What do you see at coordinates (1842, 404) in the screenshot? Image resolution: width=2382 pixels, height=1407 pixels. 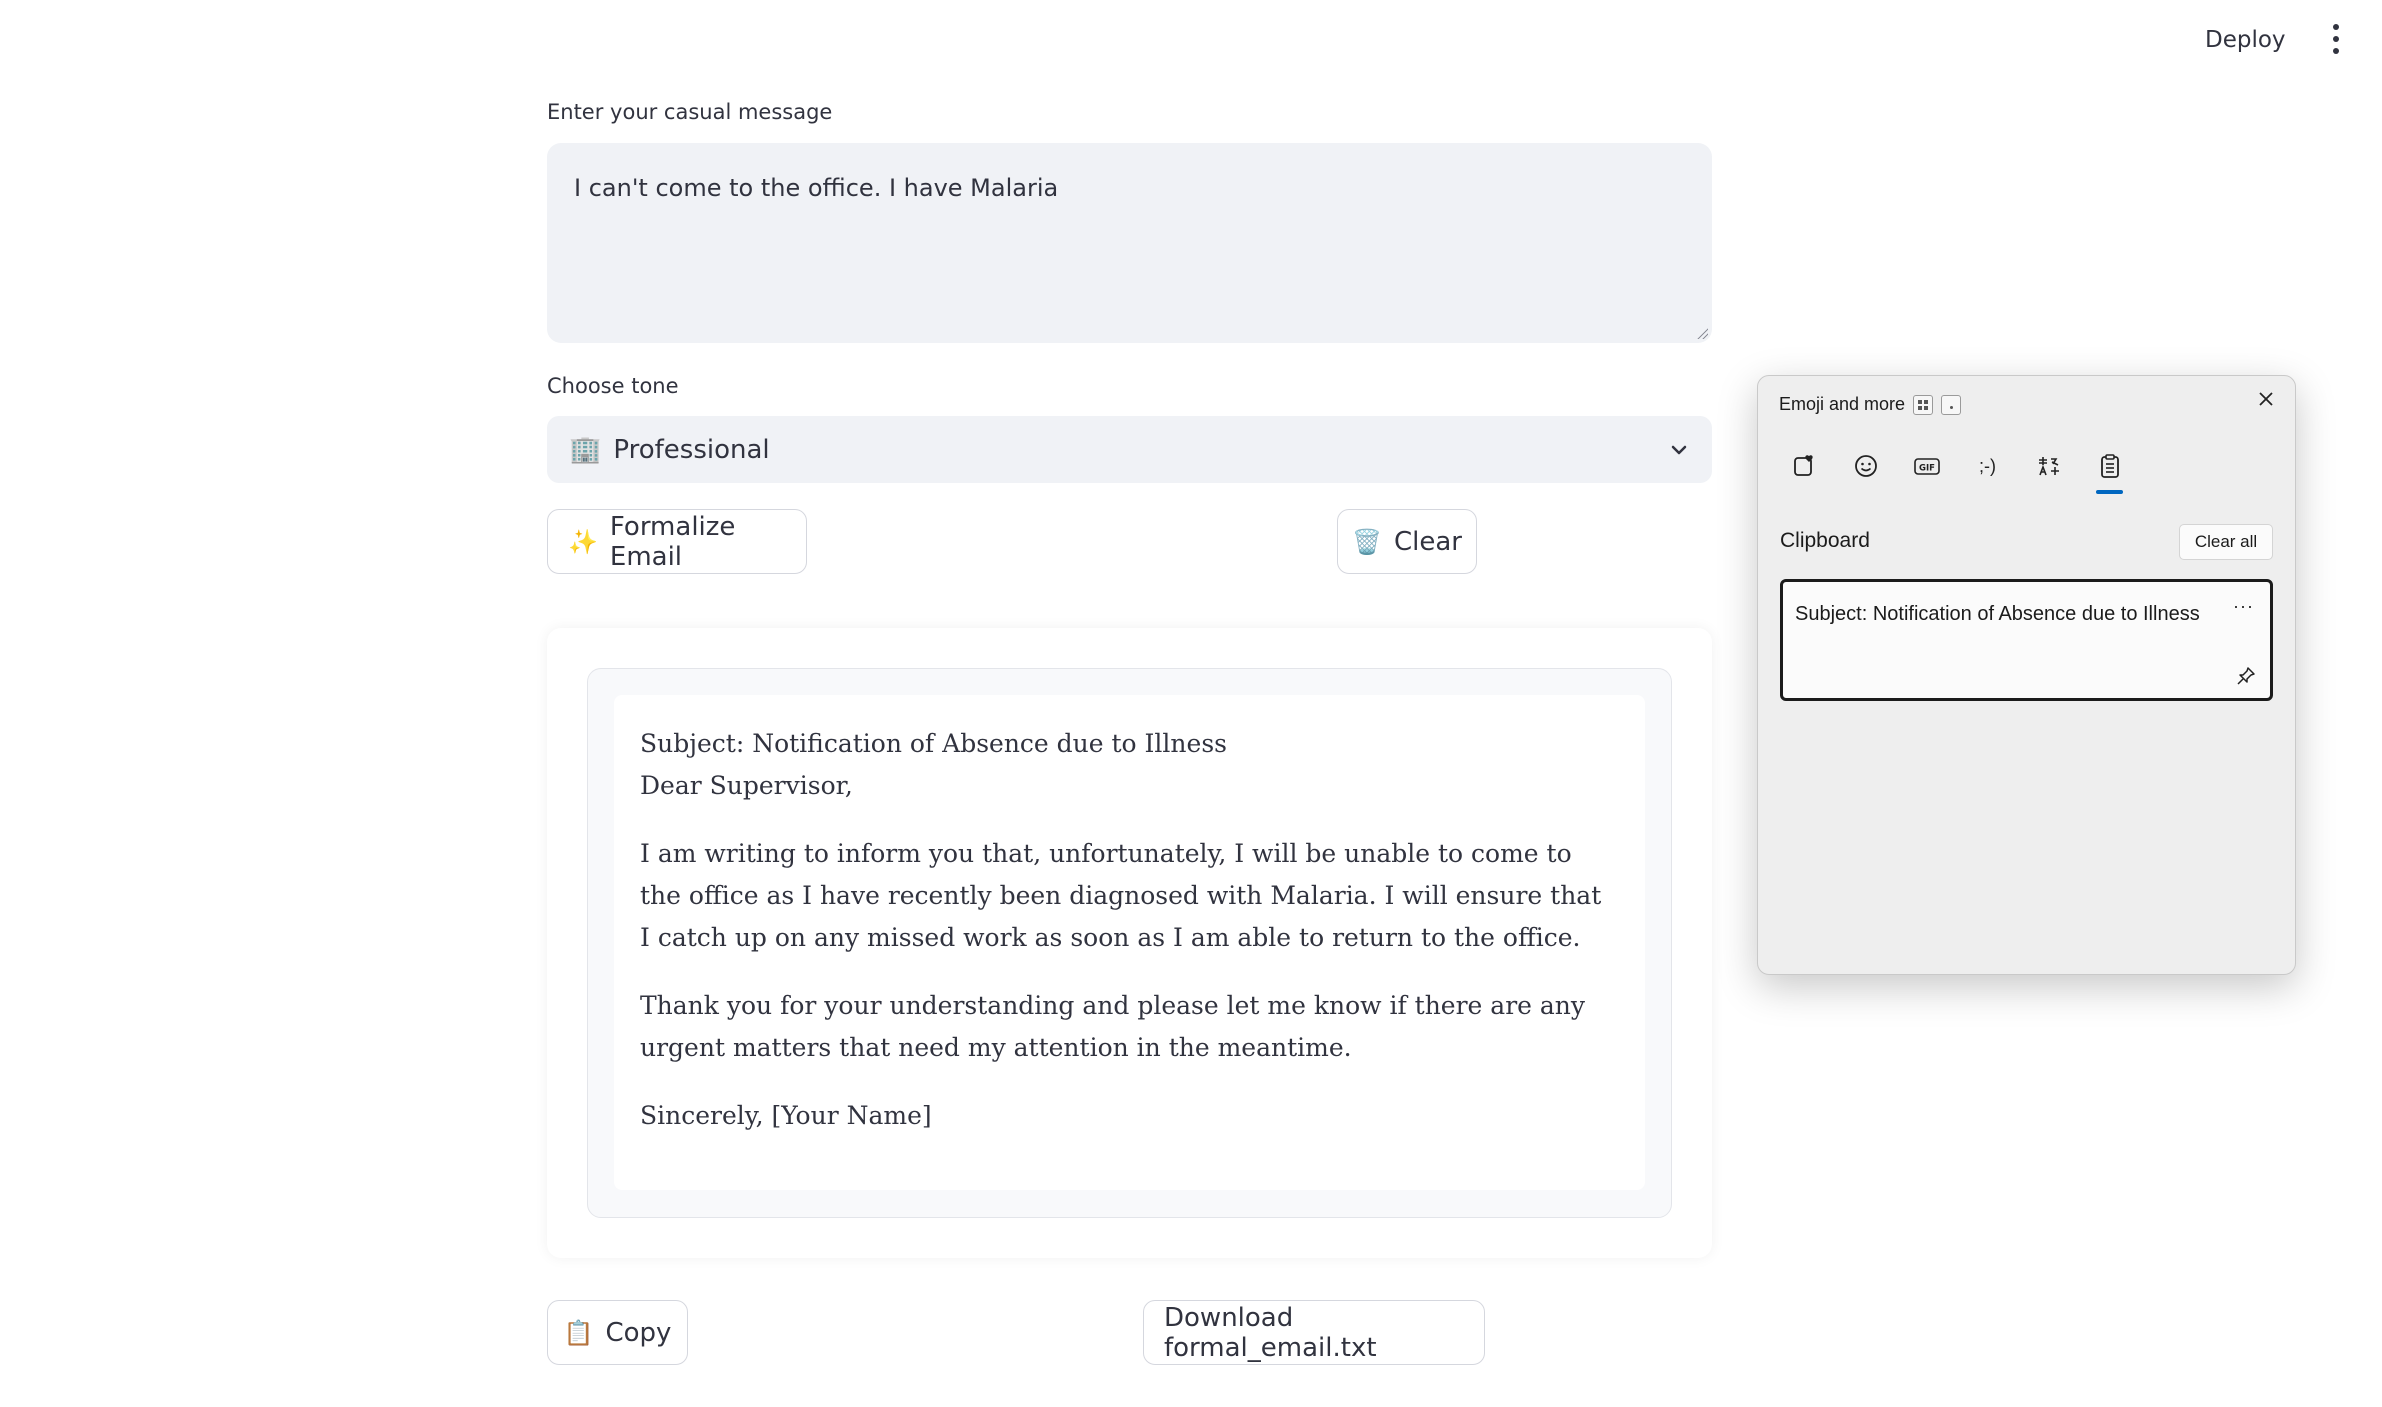 I see `emoji-panel-title: Emoji and more` at bounding box center [1842, 404].